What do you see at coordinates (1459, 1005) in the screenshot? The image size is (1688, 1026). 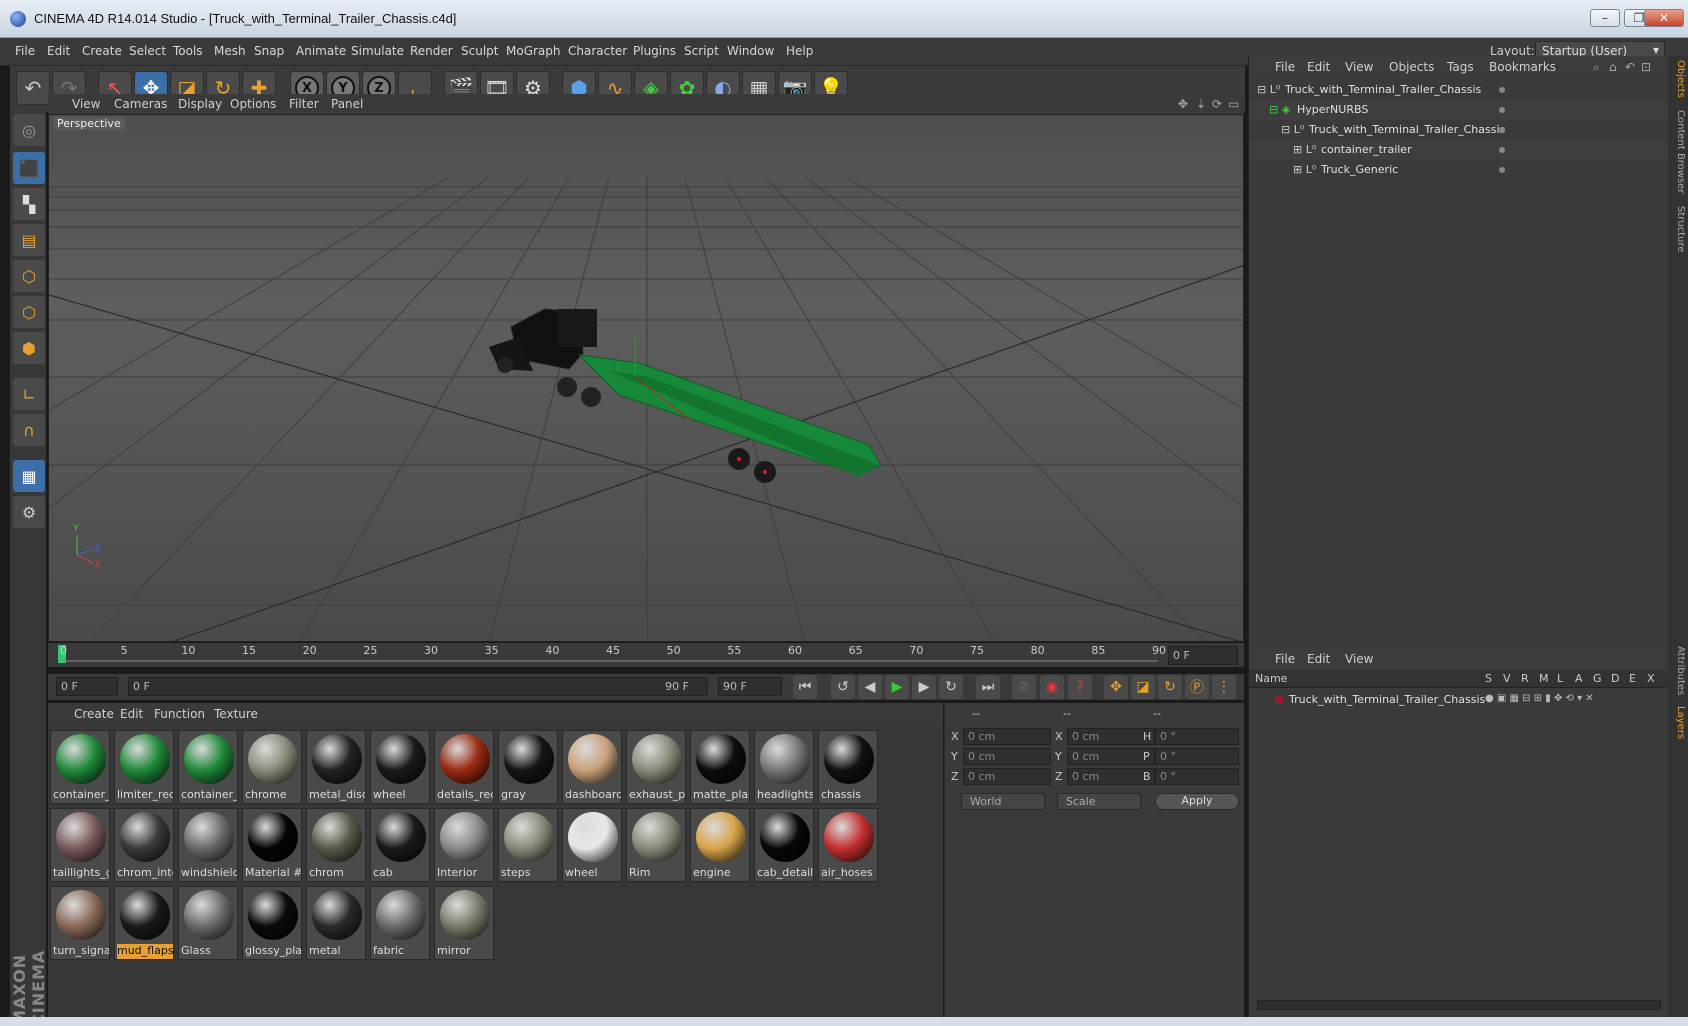 I see `layer-scrollbar` at bounding box center [1459, 1005].